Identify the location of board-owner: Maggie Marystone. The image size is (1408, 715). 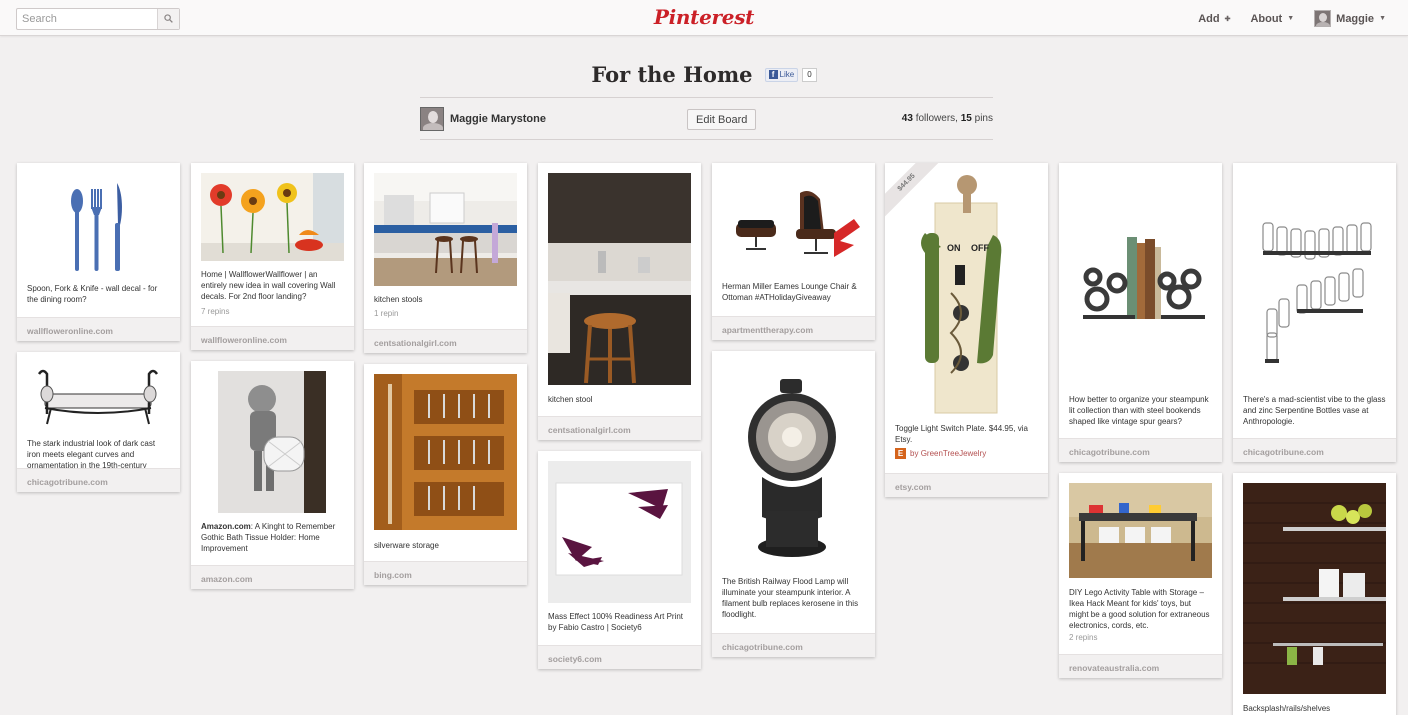
(483, 119).